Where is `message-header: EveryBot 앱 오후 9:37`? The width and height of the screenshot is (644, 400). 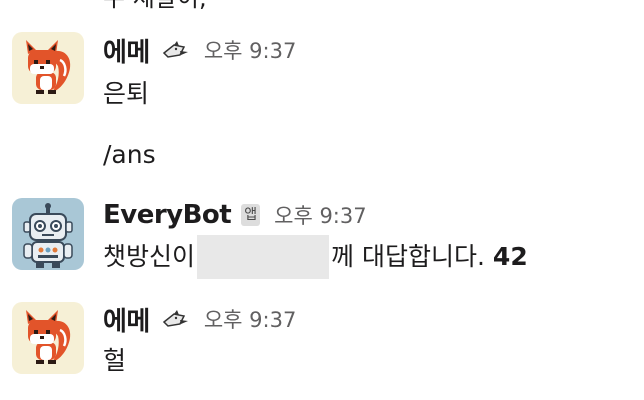 message-header: EveryBot 앱 오후 9:37 is located at coordinates (235, 215).